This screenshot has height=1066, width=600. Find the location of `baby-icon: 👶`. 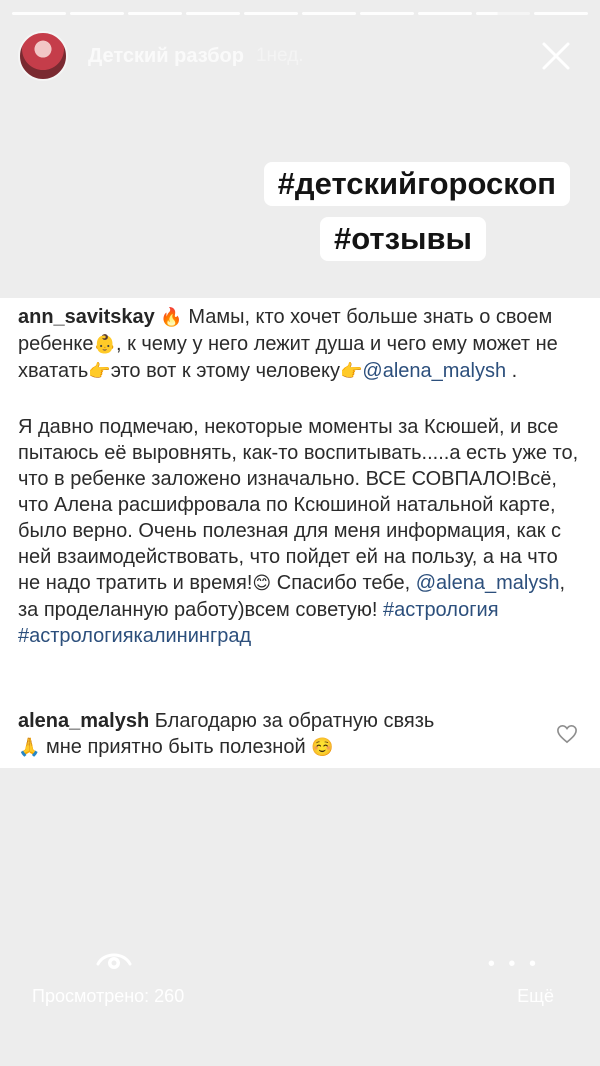

baby-icon: 👶 is located at coordinates (104, 344).